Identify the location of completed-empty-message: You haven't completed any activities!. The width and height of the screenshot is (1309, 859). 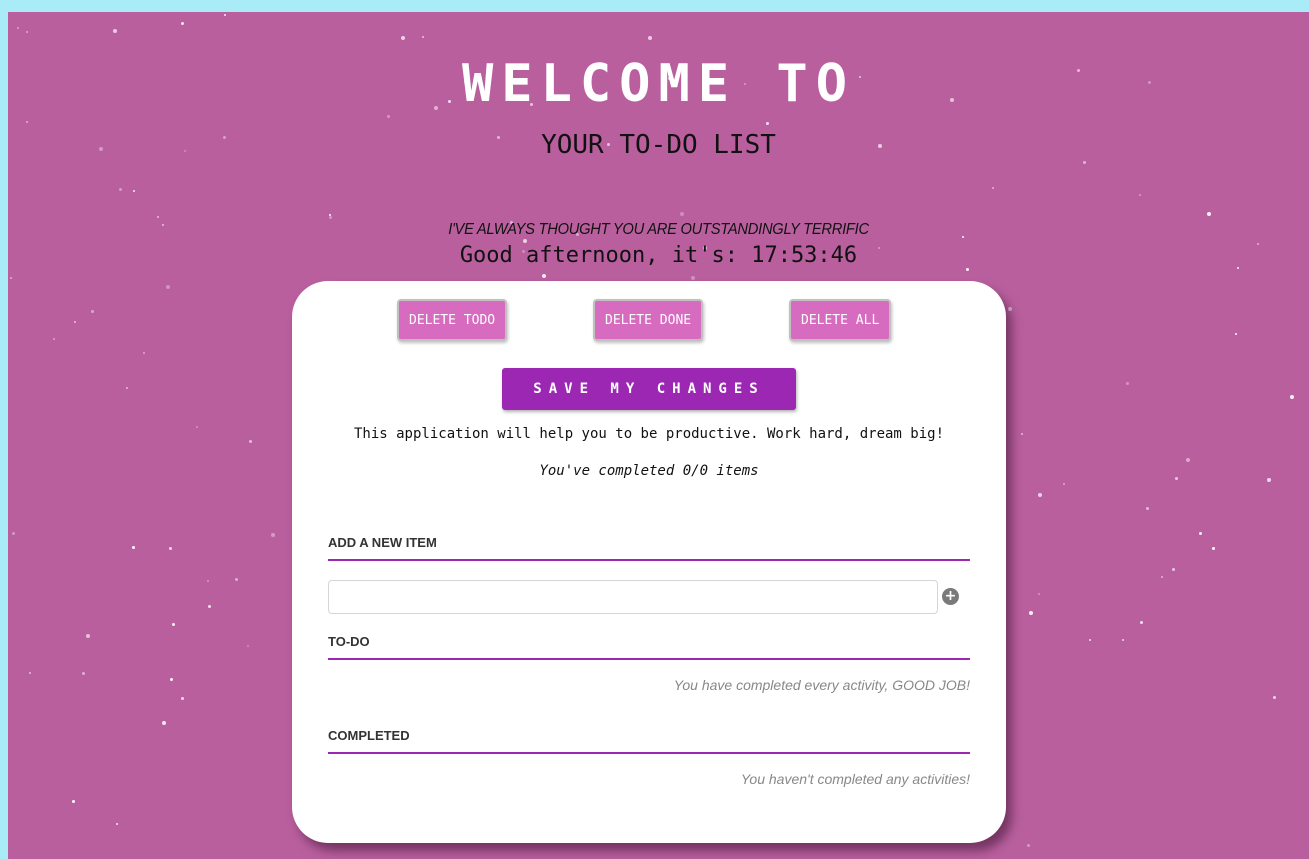
(855, 779).